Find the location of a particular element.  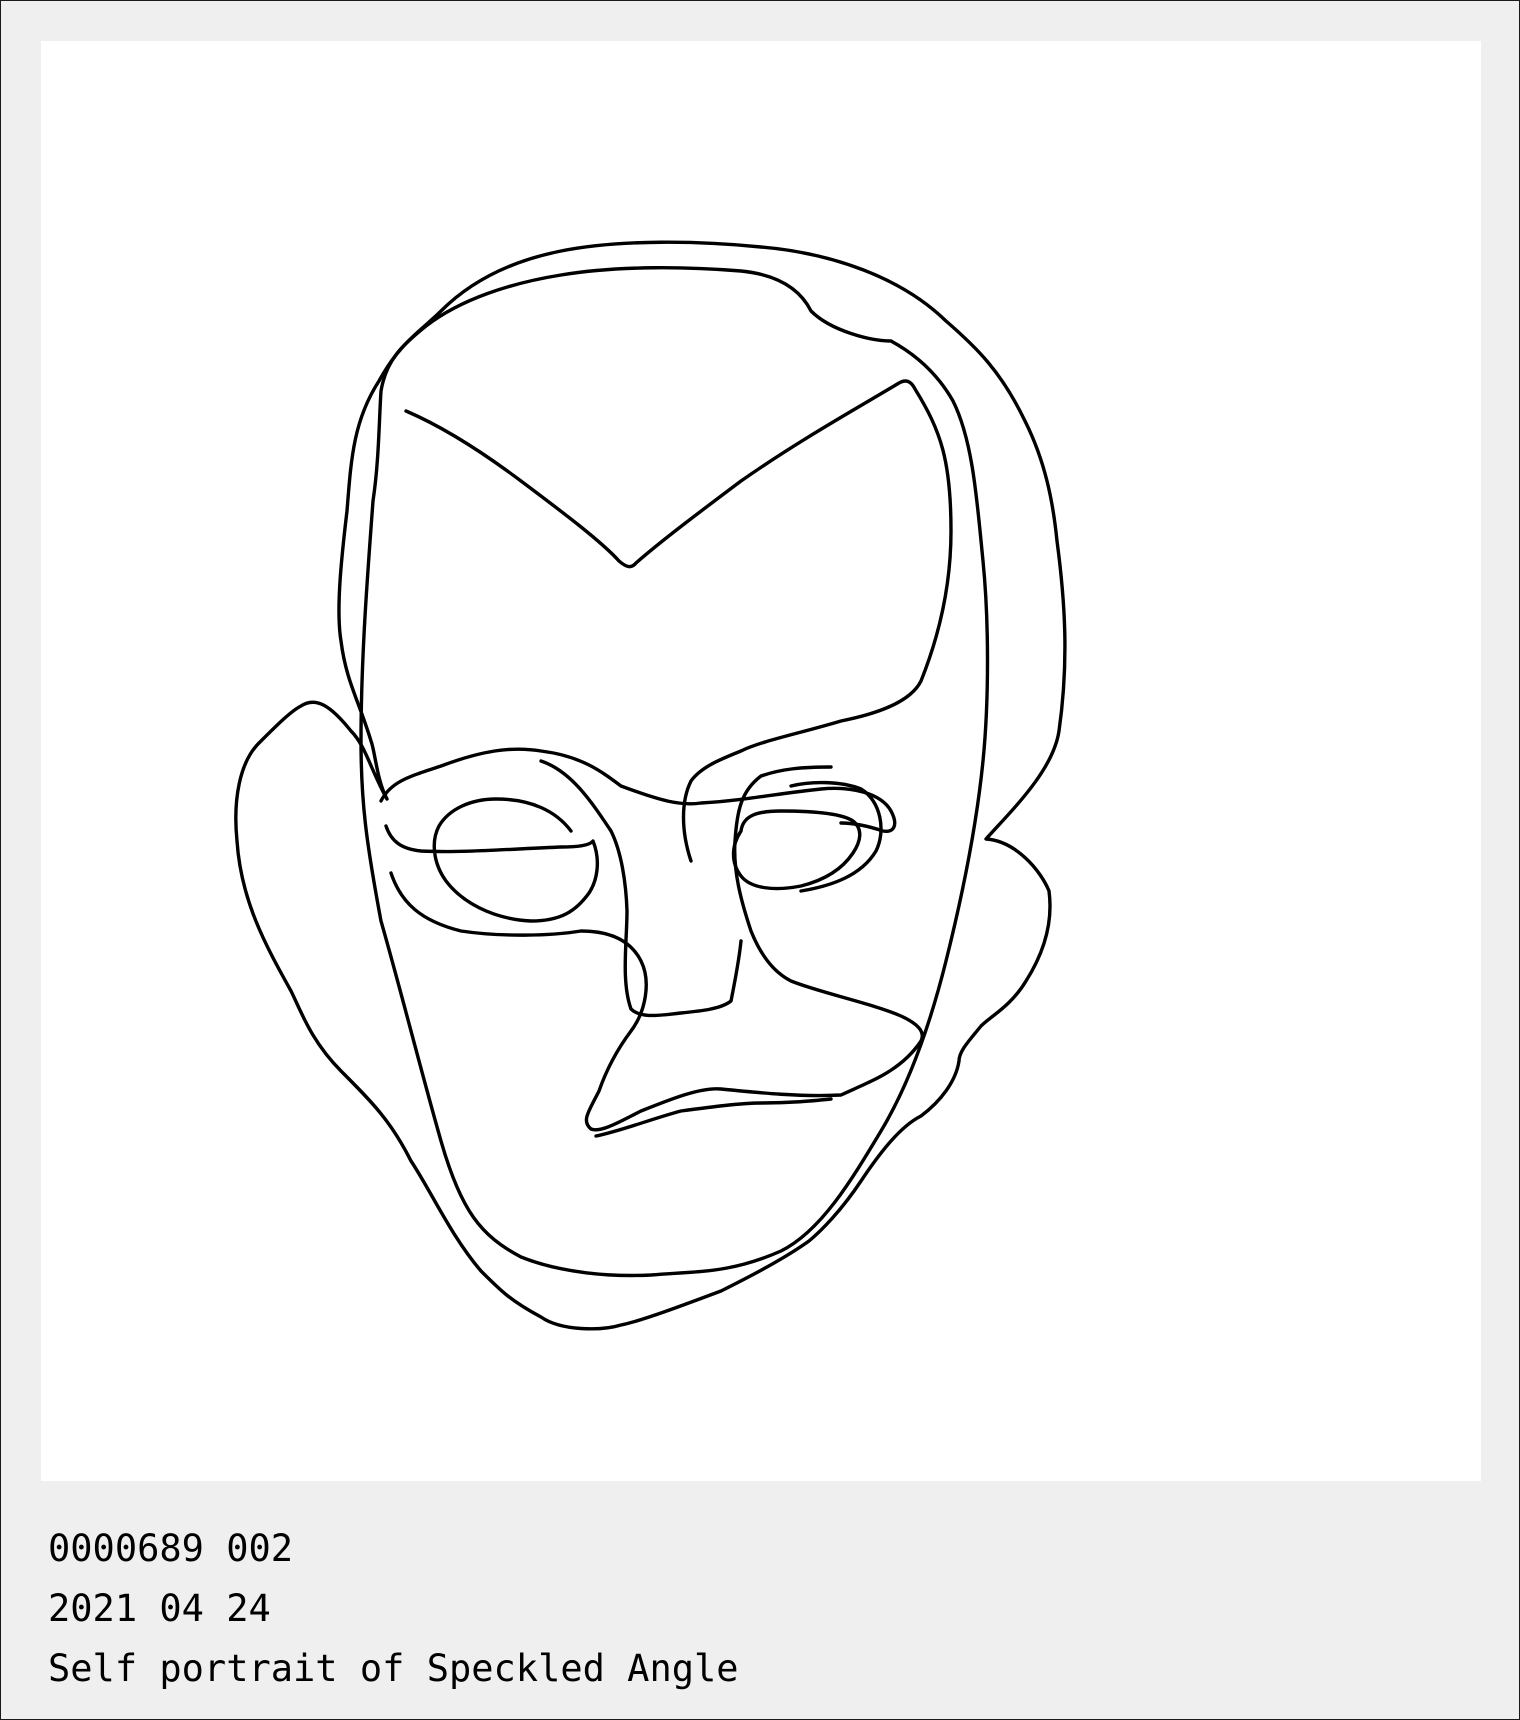

artwork-date: 2021 04 24 is located at coordinates (159, 1608).